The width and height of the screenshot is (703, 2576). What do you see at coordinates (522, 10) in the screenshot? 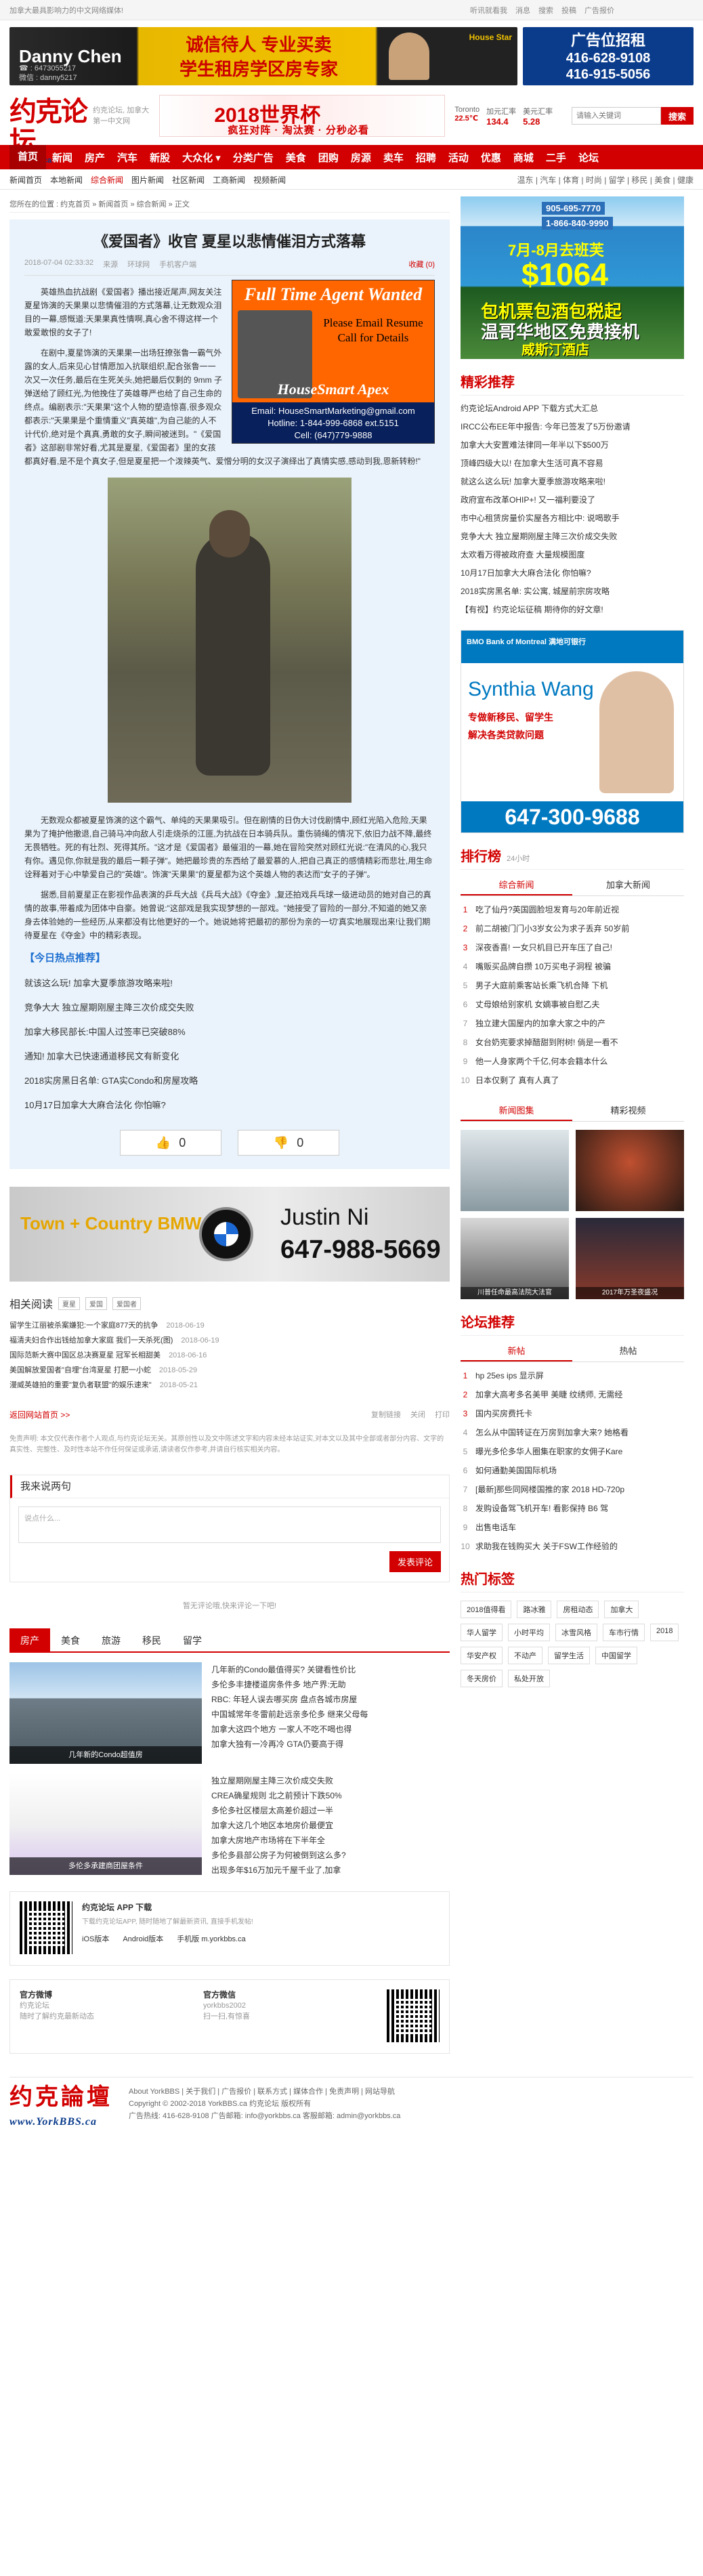
I see `top-link-message: 消息` at bounding box center [522, 10].